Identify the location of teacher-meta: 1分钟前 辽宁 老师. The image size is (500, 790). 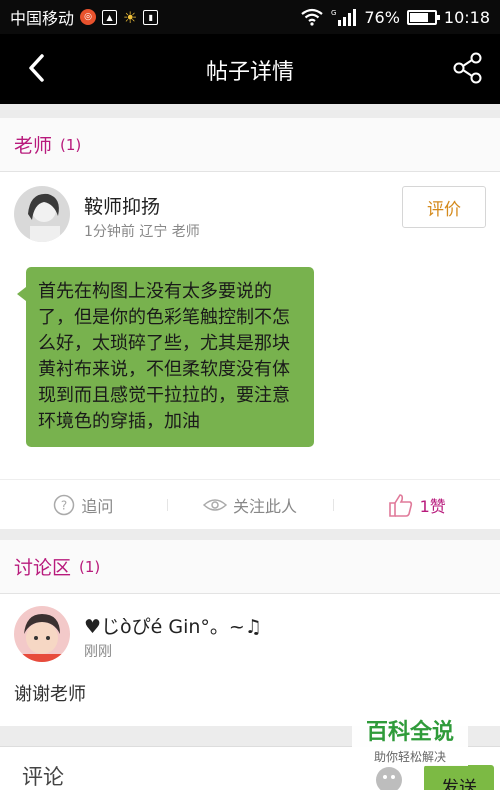
(142, 232).